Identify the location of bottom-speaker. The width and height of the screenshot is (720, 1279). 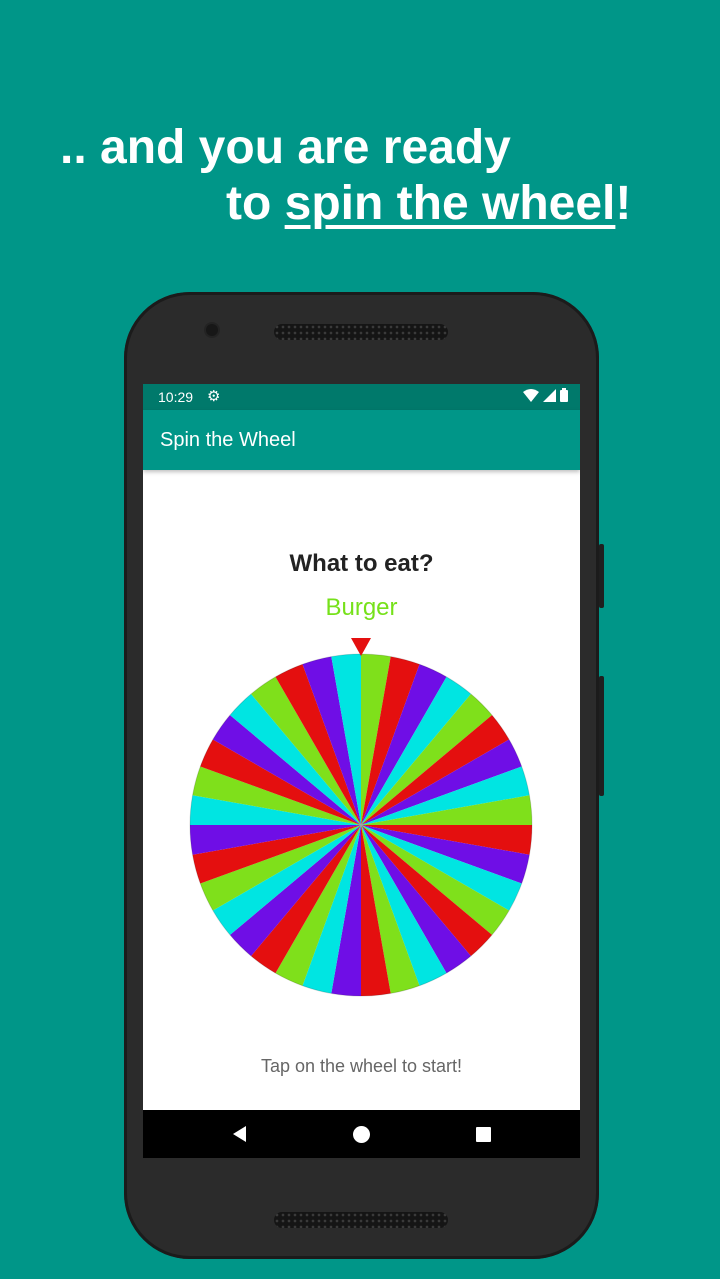
(361, 1220).